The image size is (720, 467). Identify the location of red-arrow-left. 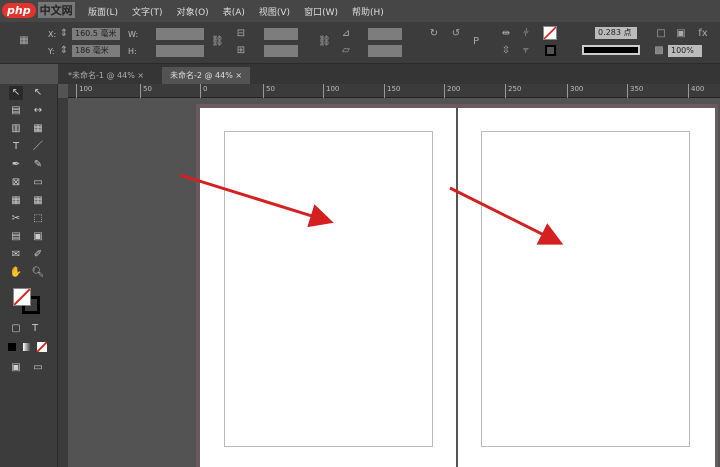
(256, 200).